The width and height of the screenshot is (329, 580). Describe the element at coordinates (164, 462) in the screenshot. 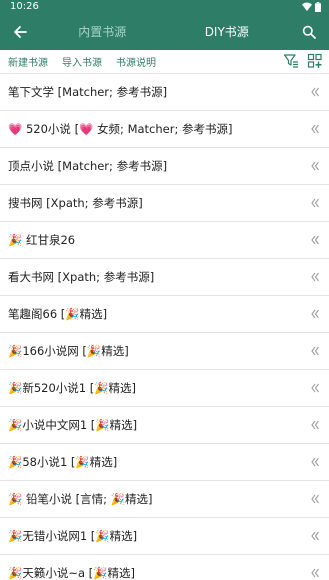

I see `source-list-item: 🎉58小说1 [🎉精选]` at that location.